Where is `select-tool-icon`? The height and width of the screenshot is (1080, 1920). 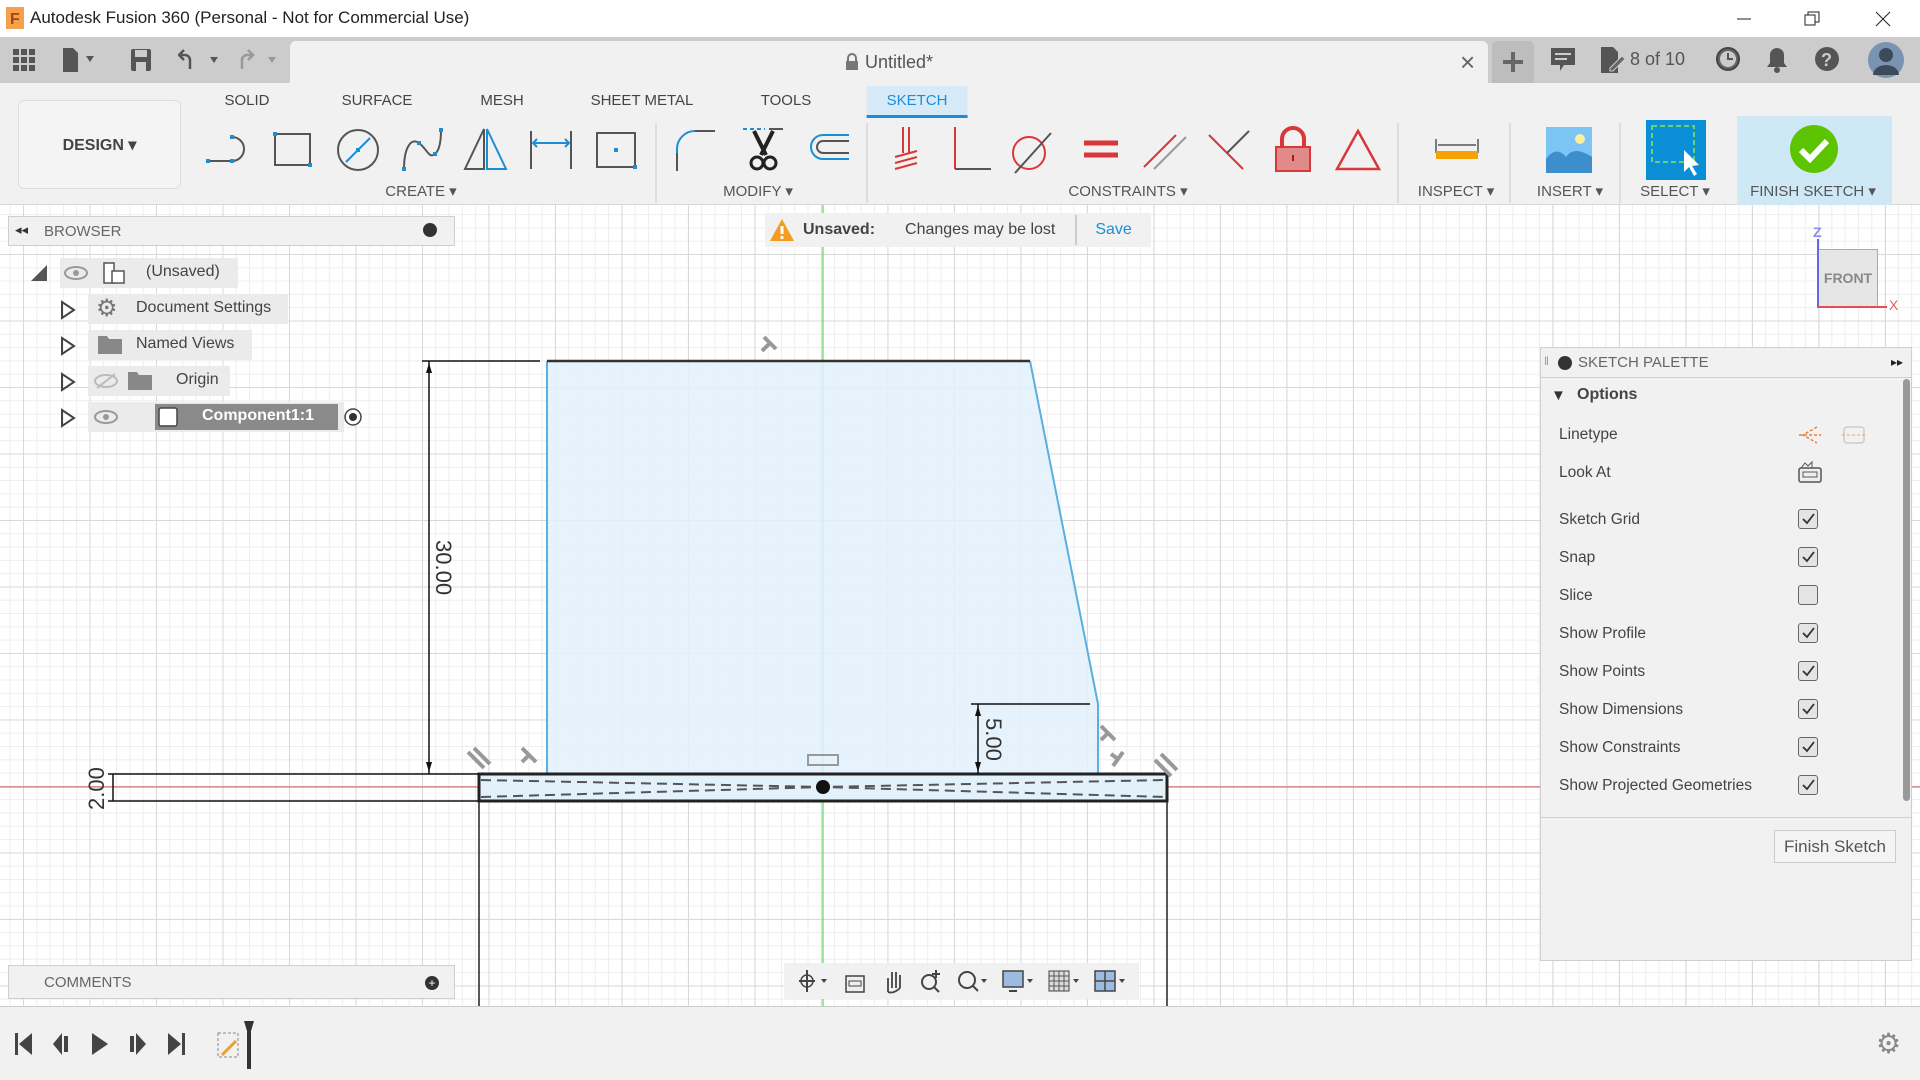
select-tool-icon is located at coordinates (1676, 150).